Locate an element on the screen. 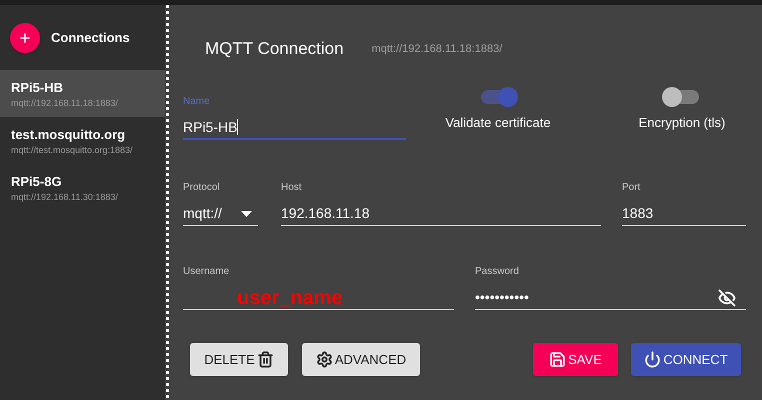 The image size is (762, 400). field-label: Protocol is located at coordinates (202, 188).